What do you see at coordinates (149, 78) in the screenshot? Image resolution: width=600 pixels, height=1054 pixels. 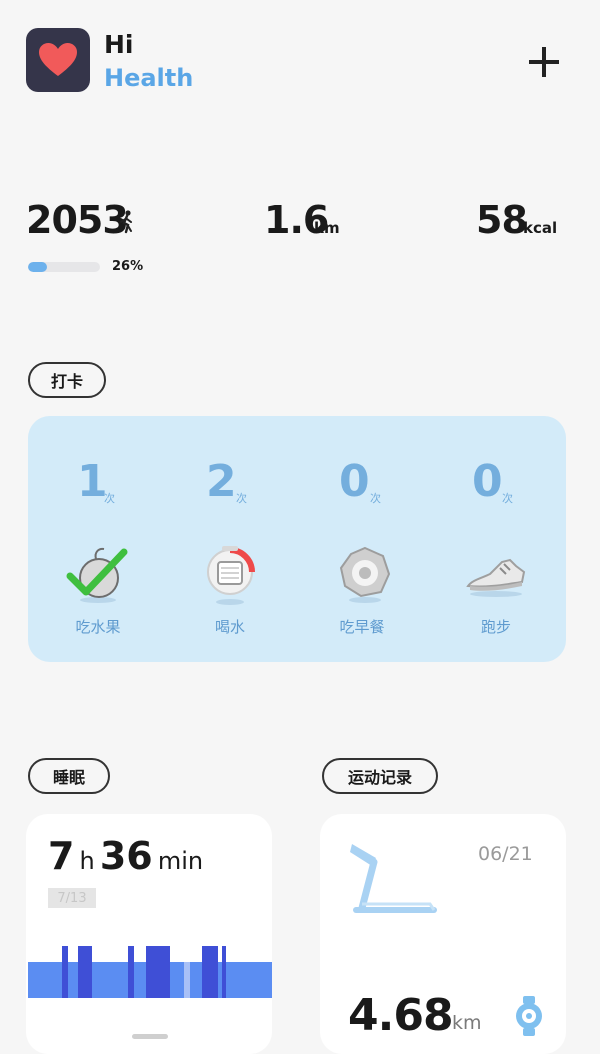 I see `greeting-subtitle: Health` at bounding box center [149, 78].